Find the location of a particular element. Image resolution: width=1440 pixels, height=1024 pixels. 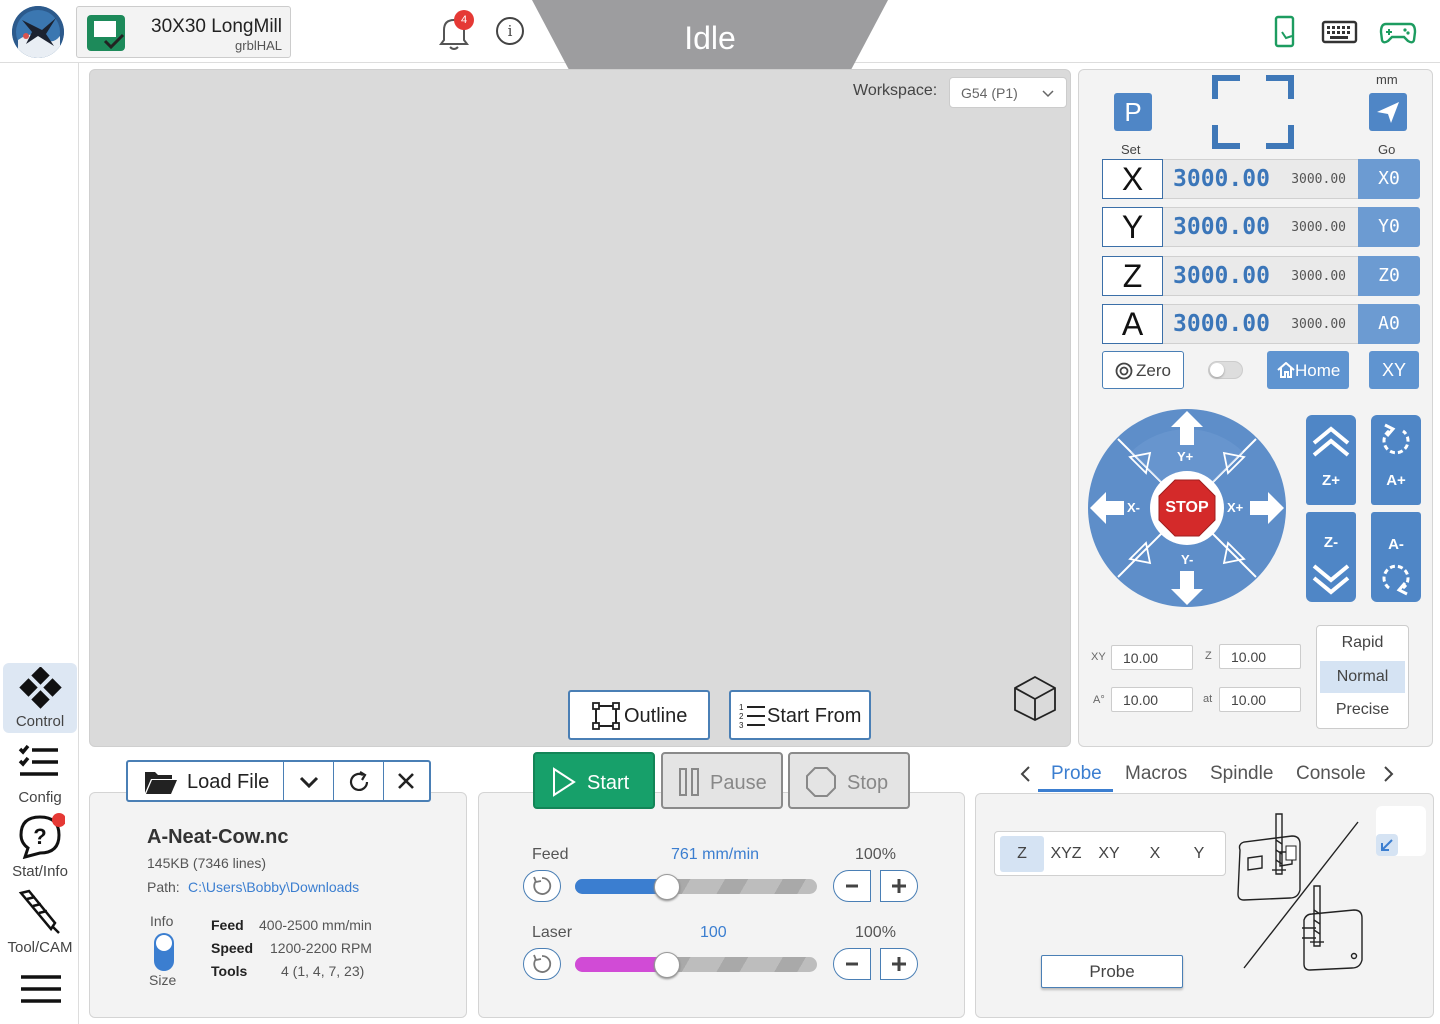

probe-axis-xyz: XYZ is located at coordinates (1066, 854).